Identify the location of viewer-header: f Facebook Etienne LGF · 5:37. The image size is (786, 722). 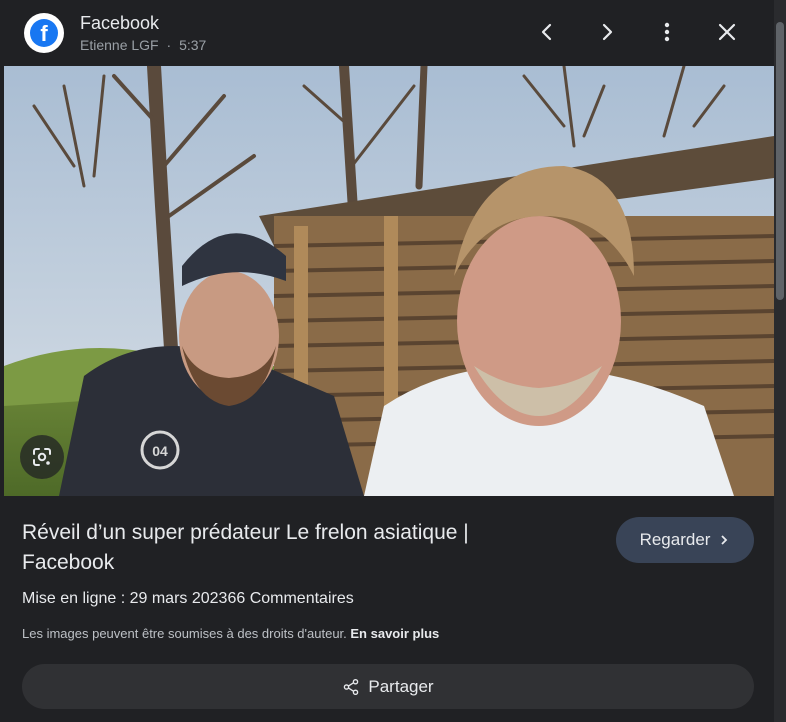
(387, 33).